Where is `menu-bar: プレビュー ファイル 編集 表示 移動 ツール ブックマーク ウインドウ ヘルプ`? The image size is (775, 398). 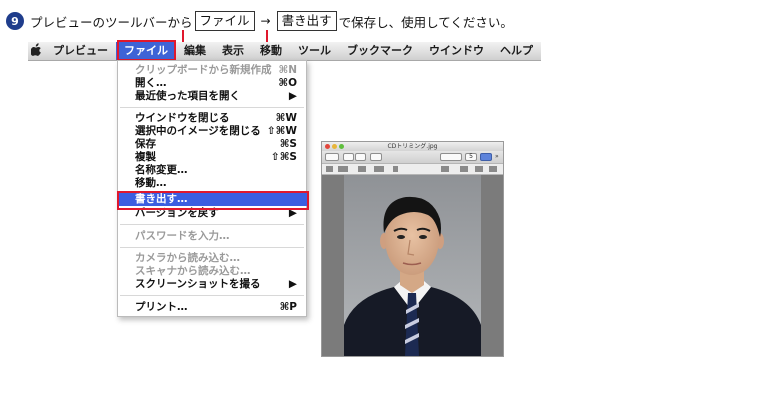 menu-bar: プレビュー ファイル 編集 表示 移動 ツール ブックマーク ウインドウ ヘルプ is located at coordinates (284, 51).